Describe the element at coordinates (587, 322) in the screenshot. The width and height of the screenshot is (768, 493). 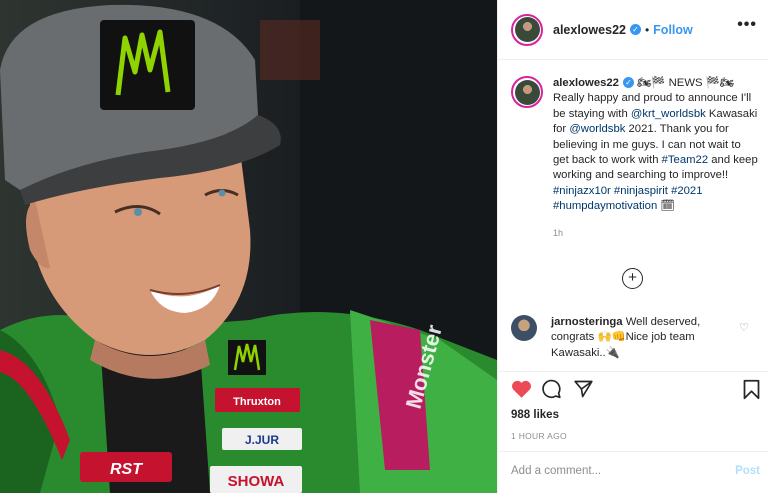
I see `commenter-username: jarnosteringa` at that location.